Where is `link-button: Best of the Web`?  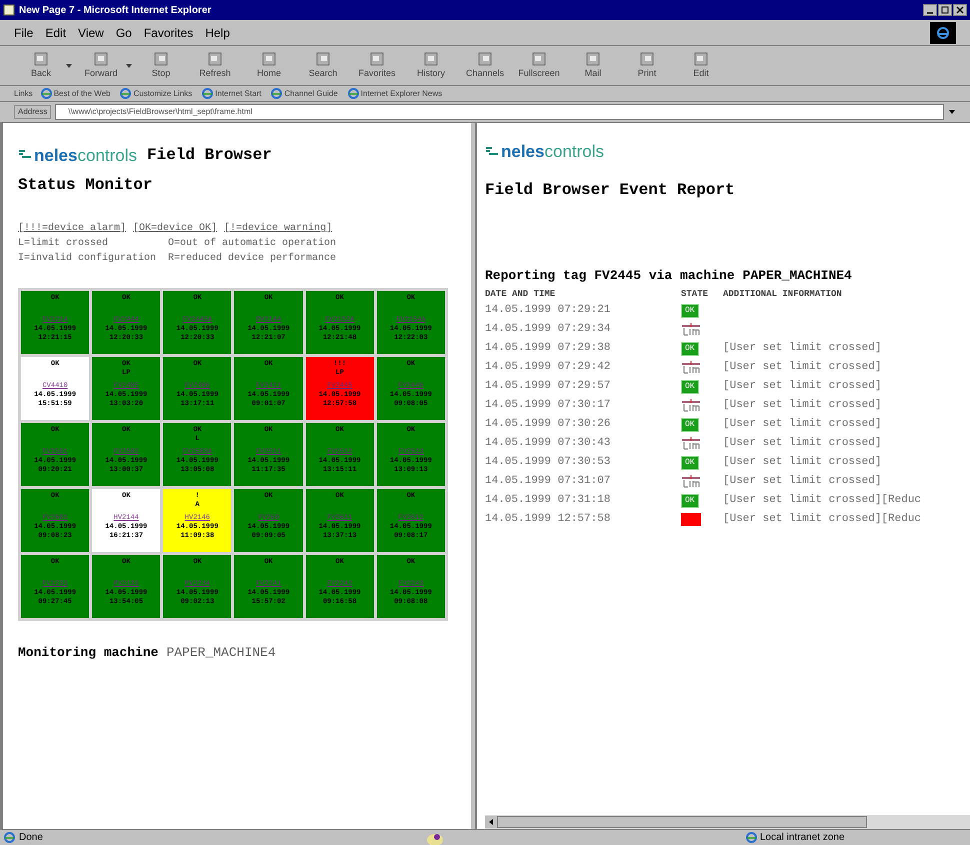
link-button: Best of the Web is located at coordinates (75, 94).